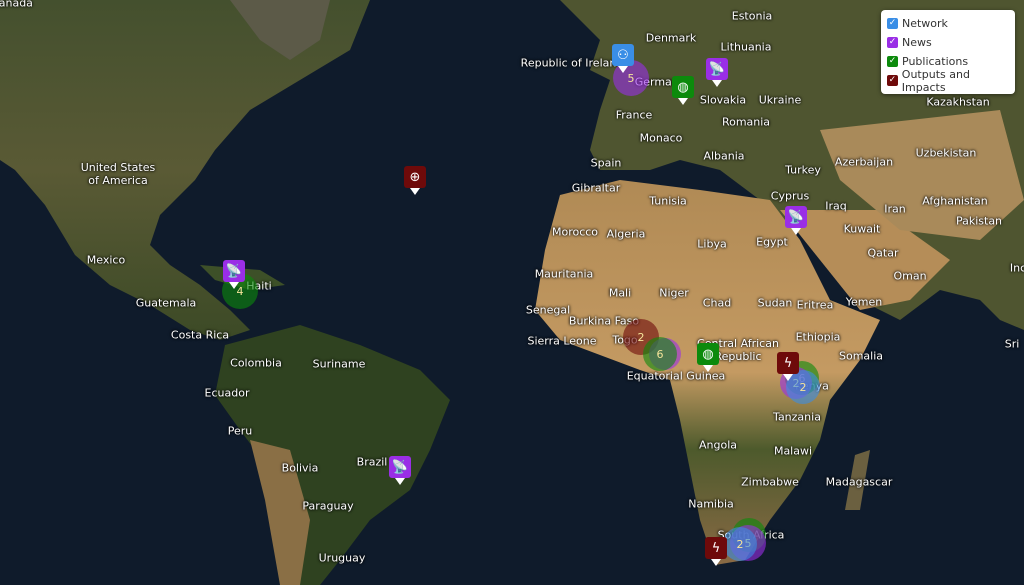 This screenshot has width=1024, height=585. Describe the element at coordinates (415, 177) in the screenshot. I see `globe-grid-icon: ⊕` at that location.